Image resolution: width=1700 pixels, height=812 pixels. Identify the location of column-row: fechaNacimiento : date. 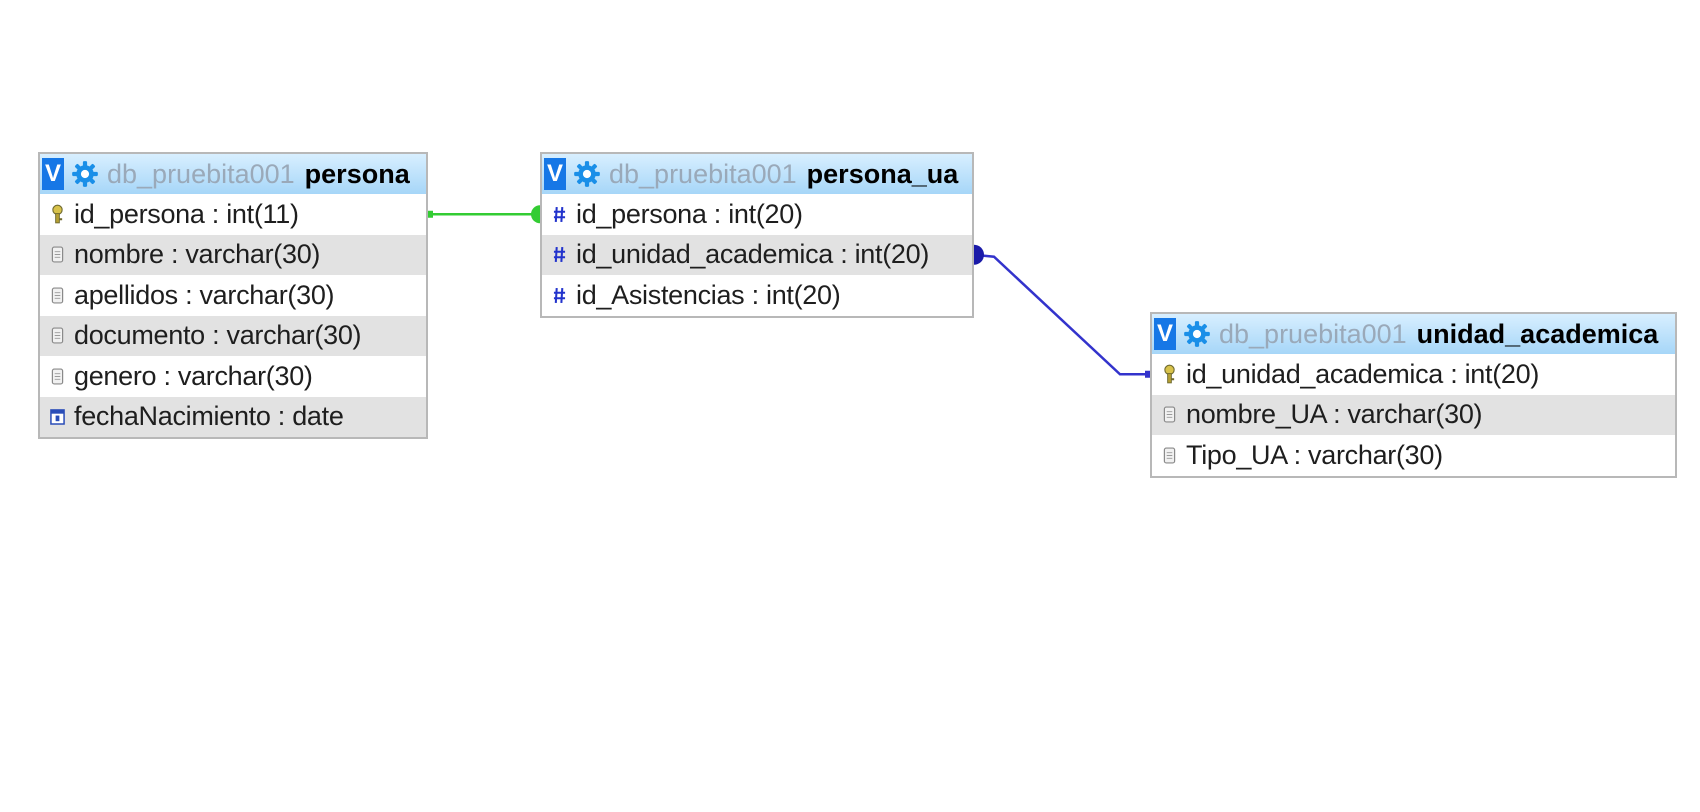
(233, 416).